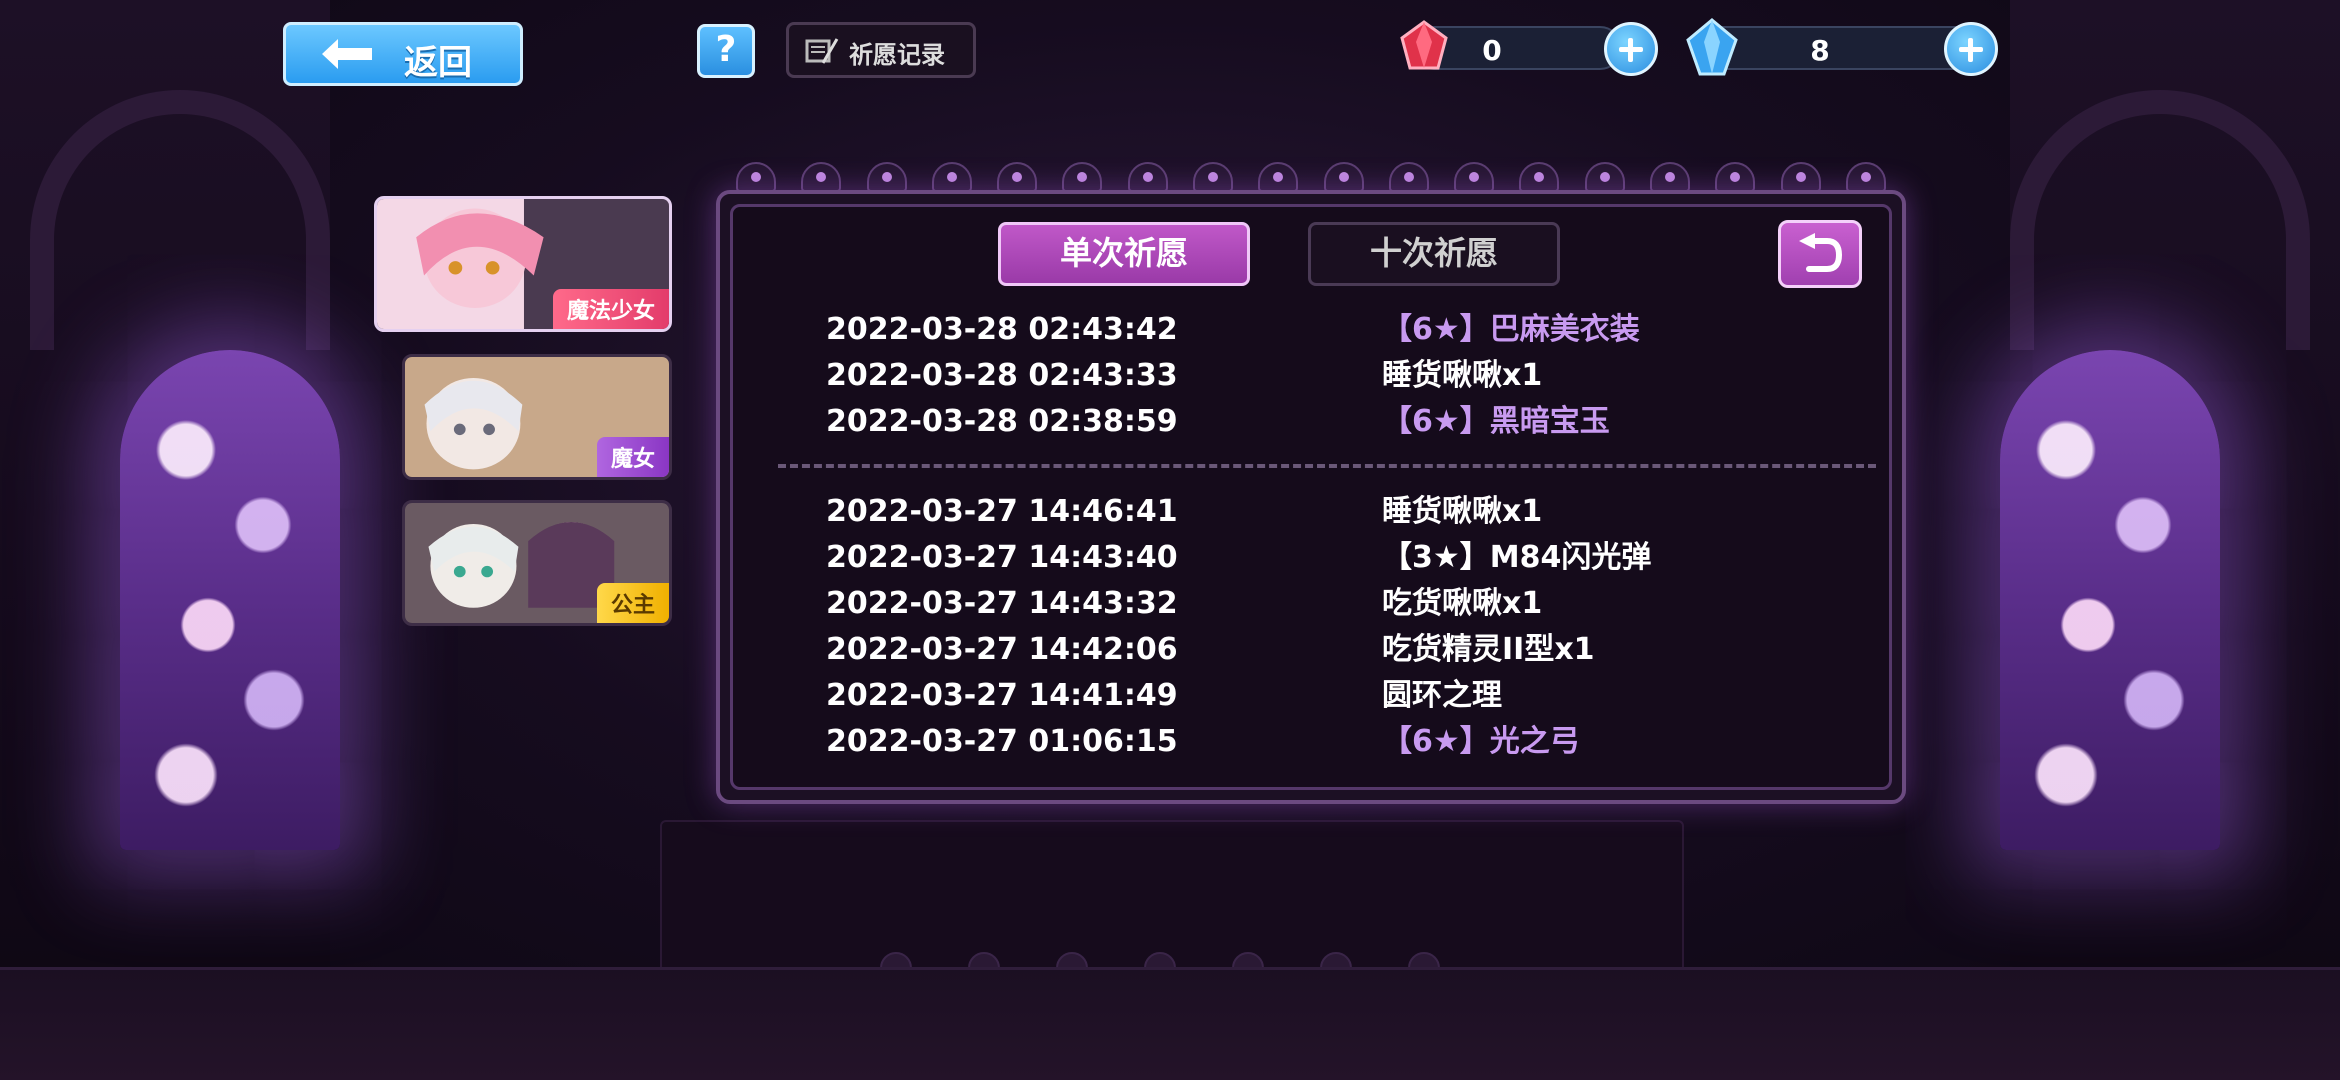 The height and width of the screenshot is (1080, 2340). Describe the element at coordinates (1346, 422) in the screenshot. I see `history-row: 2022-03-28 02:38:59 【6★】黑暗宝玉` at that location.